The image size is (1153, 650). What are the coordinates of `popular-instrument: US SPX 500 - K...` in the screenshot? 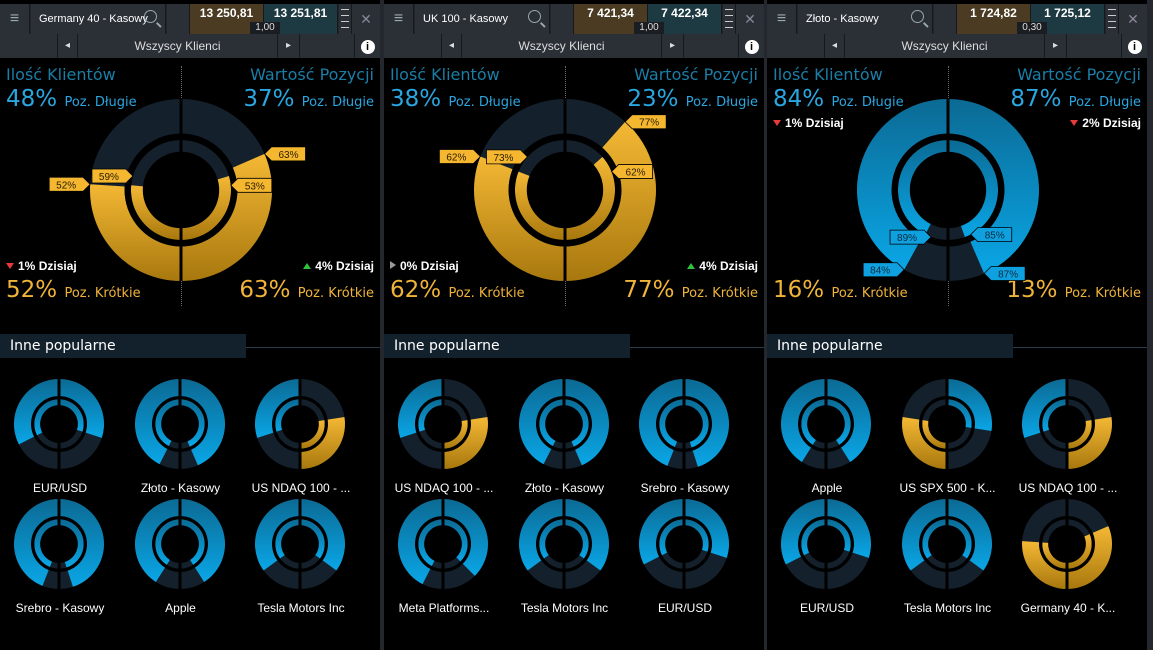 It's located at (948, 436).